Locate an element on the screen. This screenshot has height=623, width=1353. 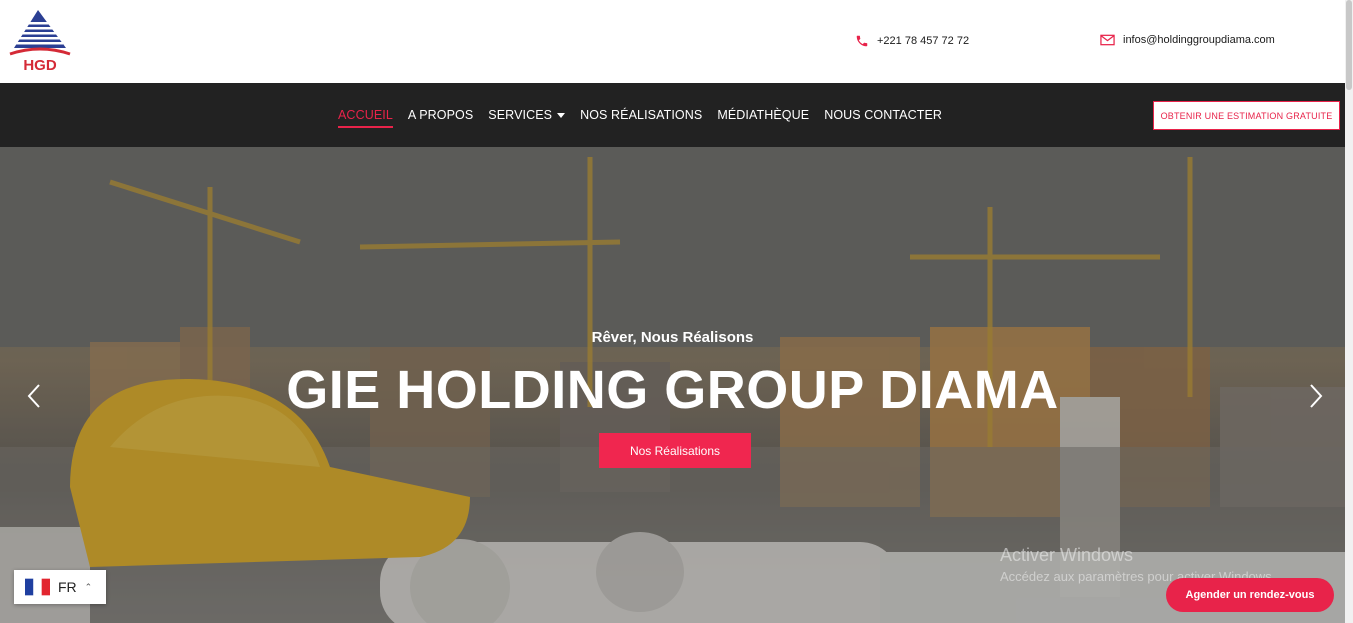
nav-item-nos-realisations: NOS RÉALISATIONS is located at coordinates (641, 115).